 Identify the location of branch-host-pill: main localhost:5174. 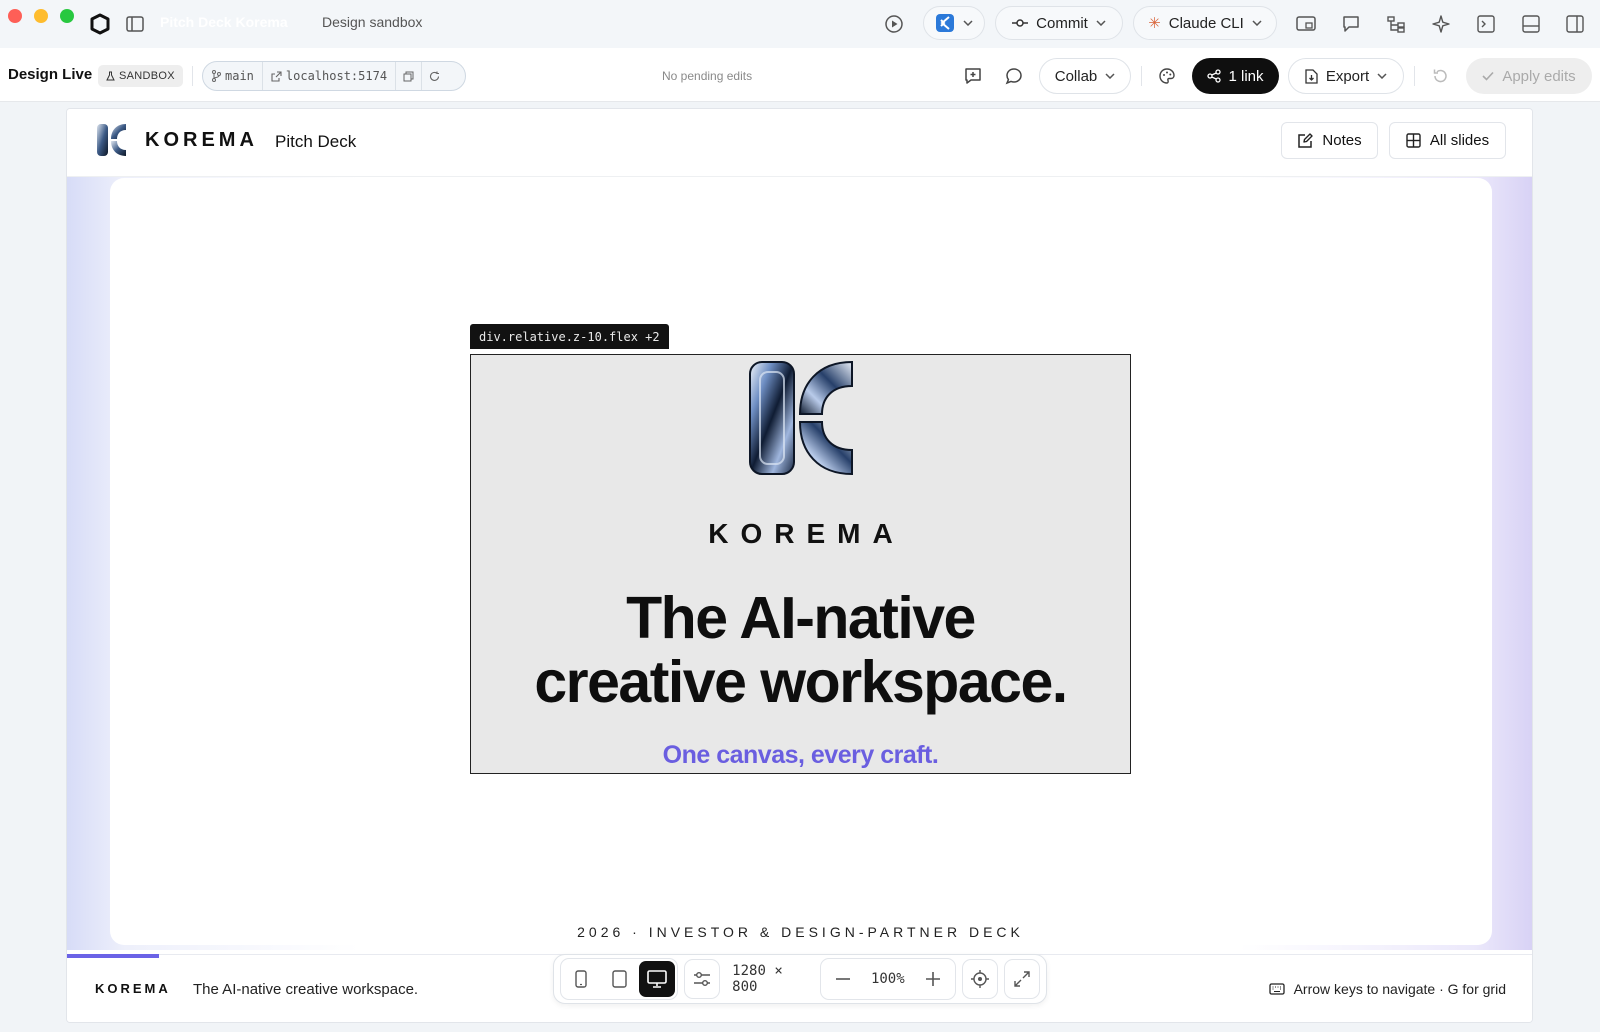
(334, 76).